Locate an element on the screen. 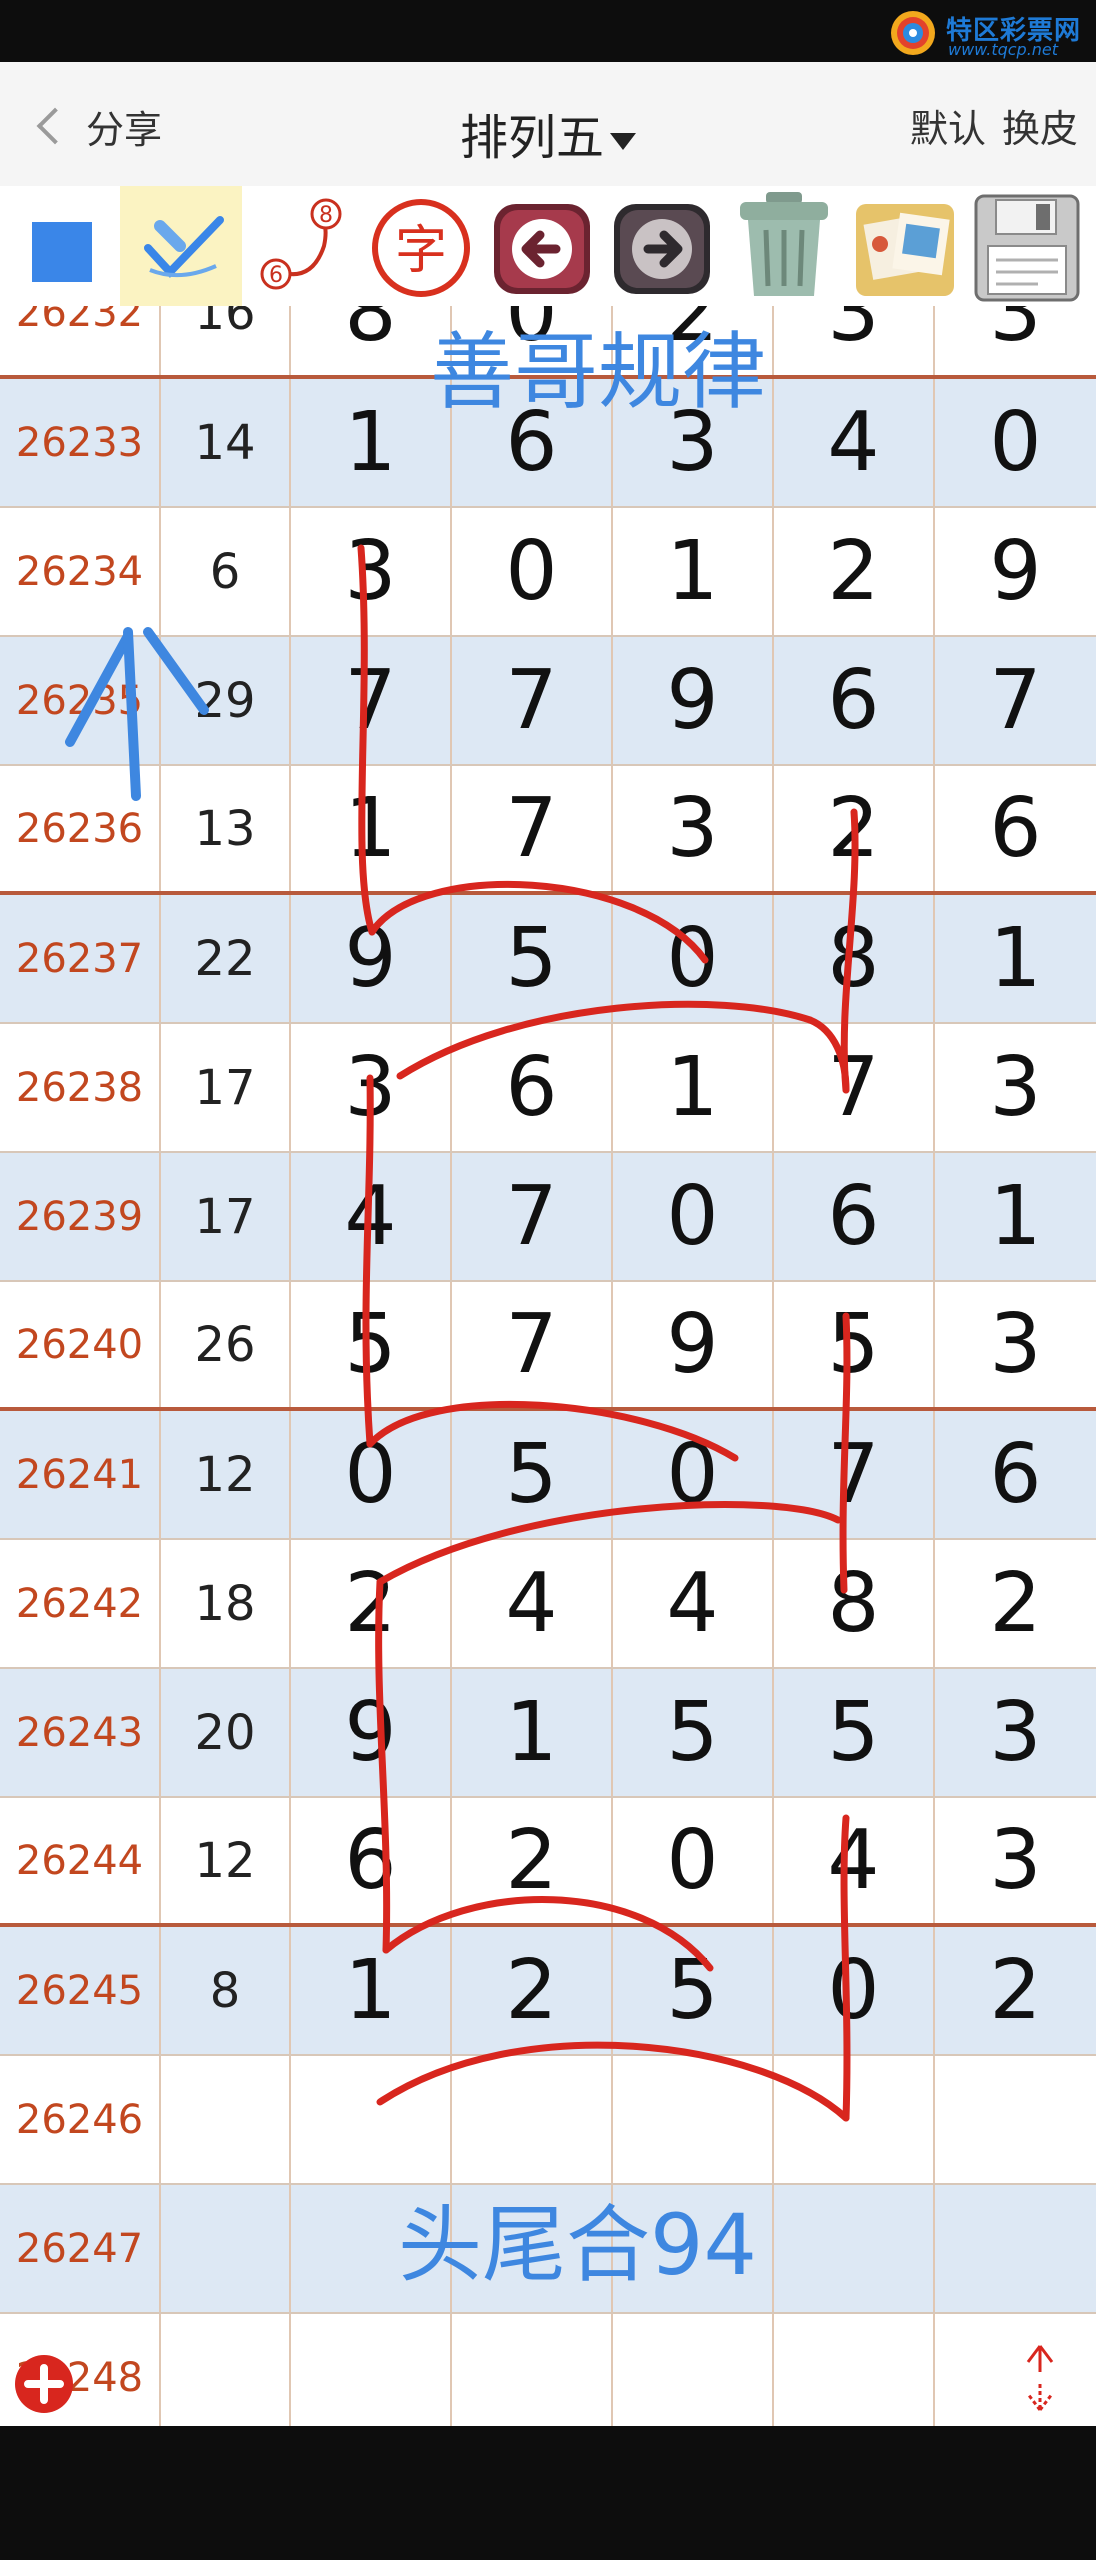  trash-icon is located at coordinates (784, 244).